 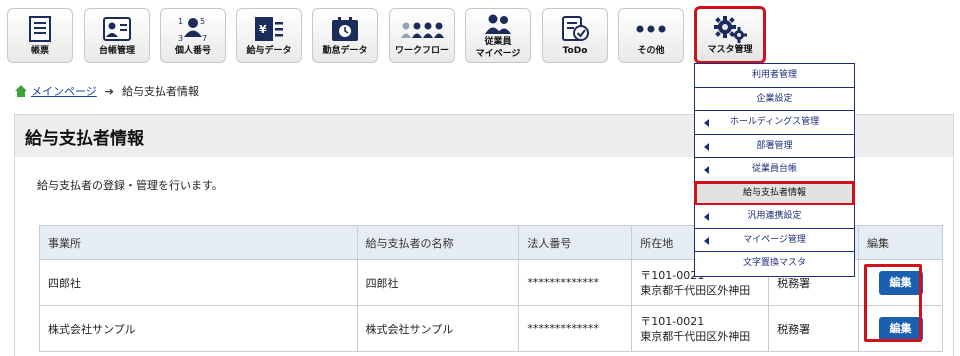 I want to click on toolbar-more-label: その他, so click(x=651, y=51).